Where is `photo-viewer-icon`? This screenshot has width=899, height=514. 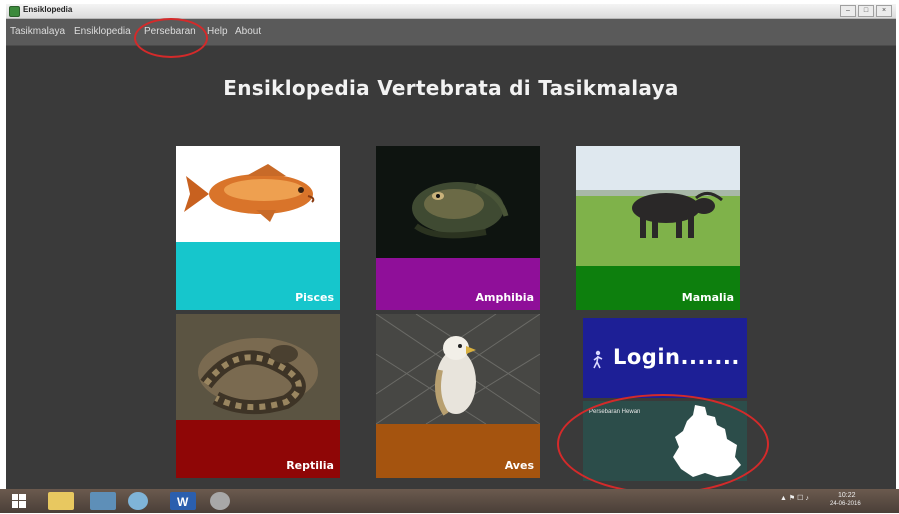 photo-viewer-icon is located at coordinates (103, 501).